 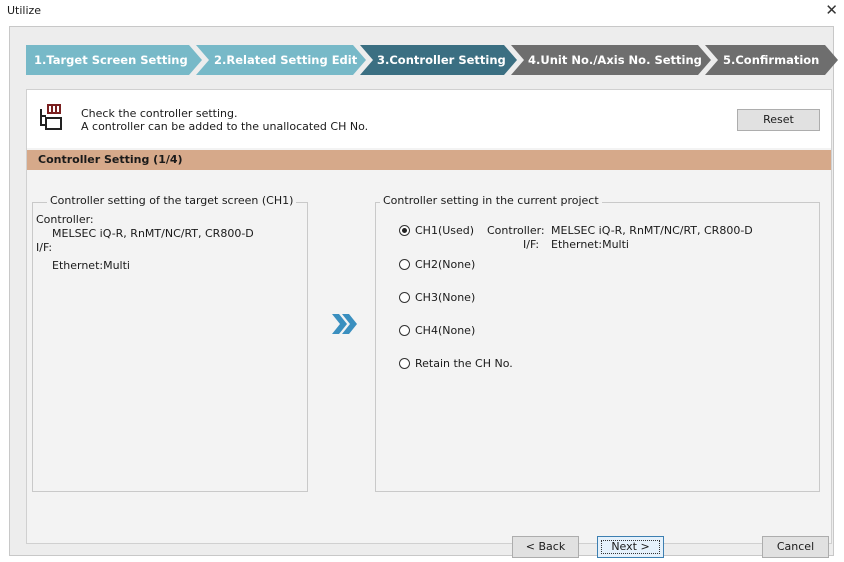 I want to click on step-4: 4.Unit No./Axis No. Setting, so click(x=615, y=60).